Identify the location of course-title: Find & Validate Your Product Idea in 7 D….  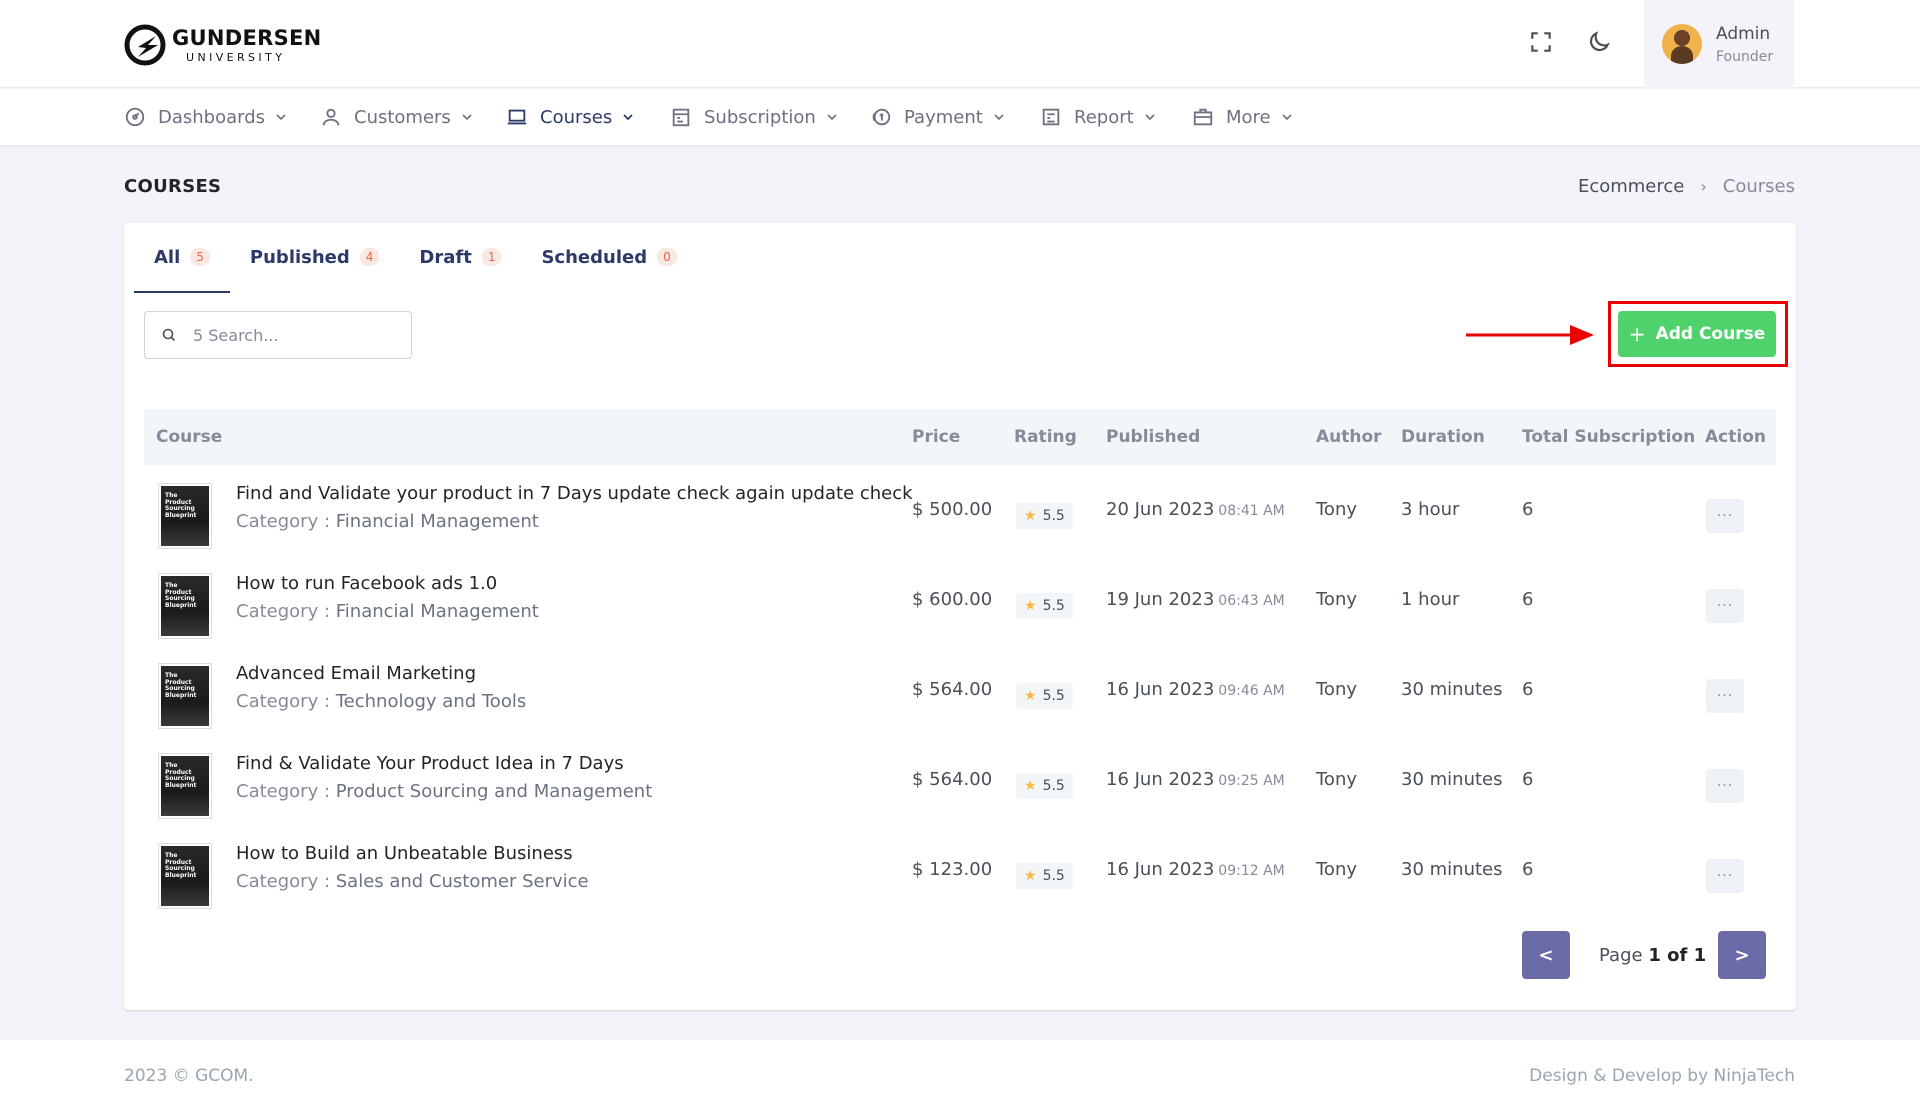
(430, 763).